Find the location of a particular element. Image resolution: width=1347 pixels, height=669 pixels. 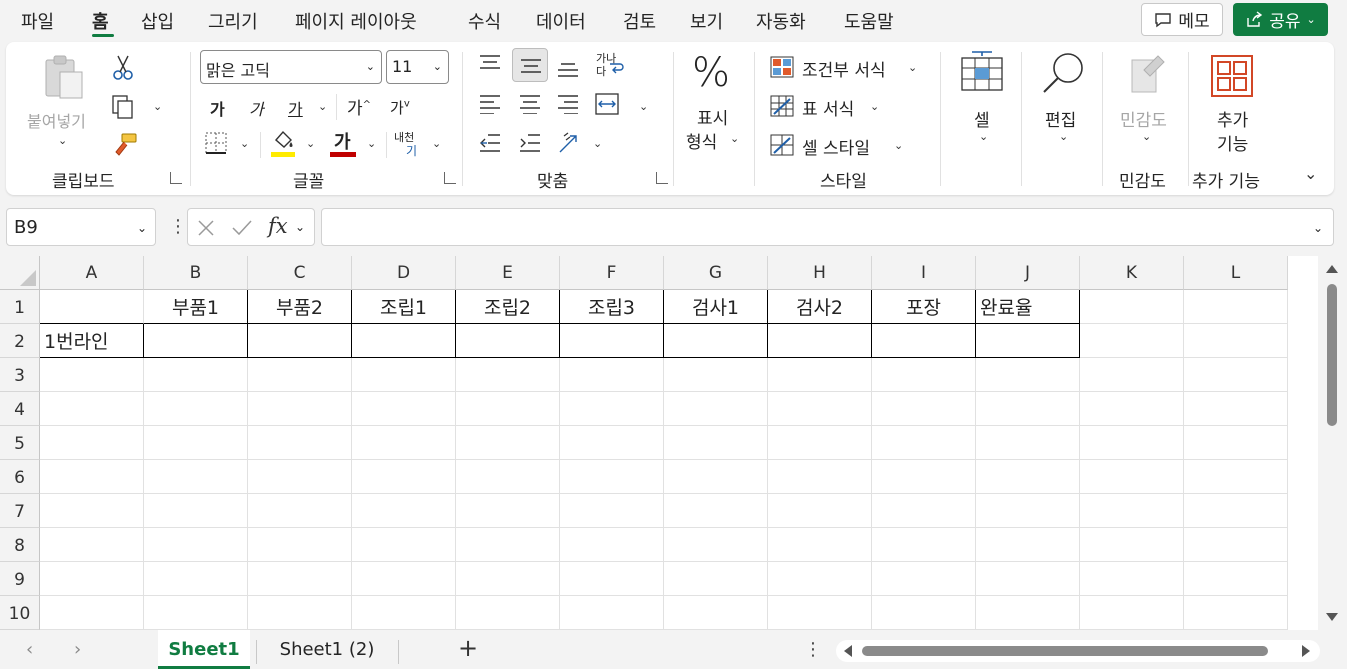

cell-c3 is located at coordinates (300, 375).